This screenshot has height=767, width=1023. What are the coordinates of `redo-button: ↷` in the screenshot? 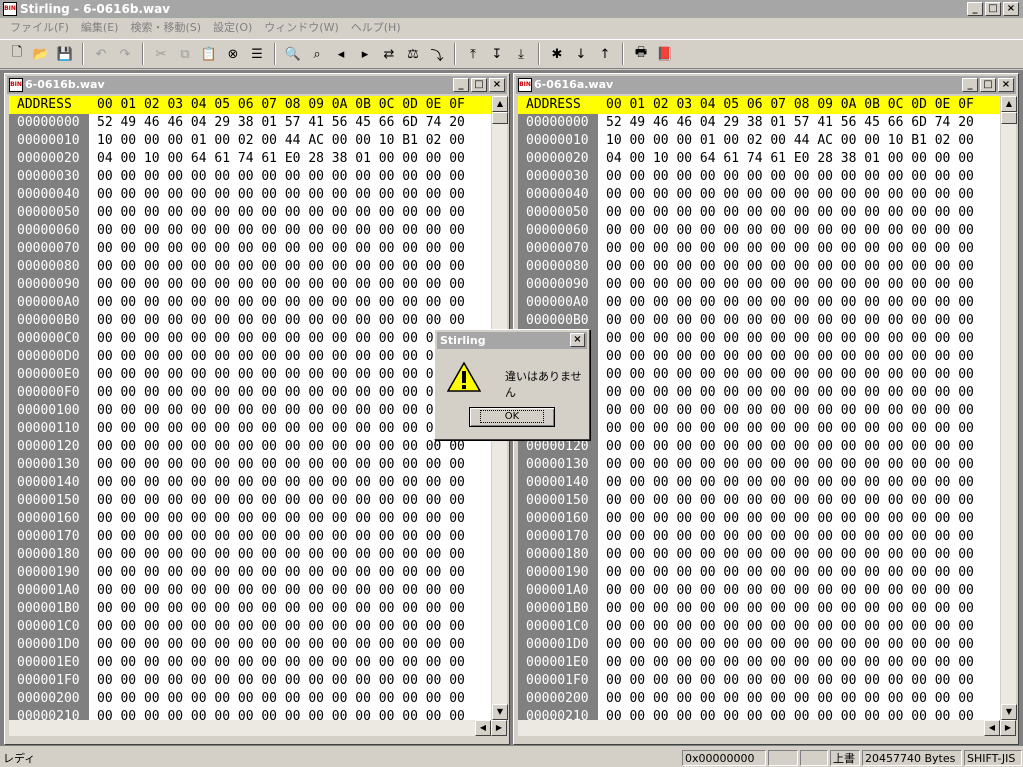 It's located at (125, 54).